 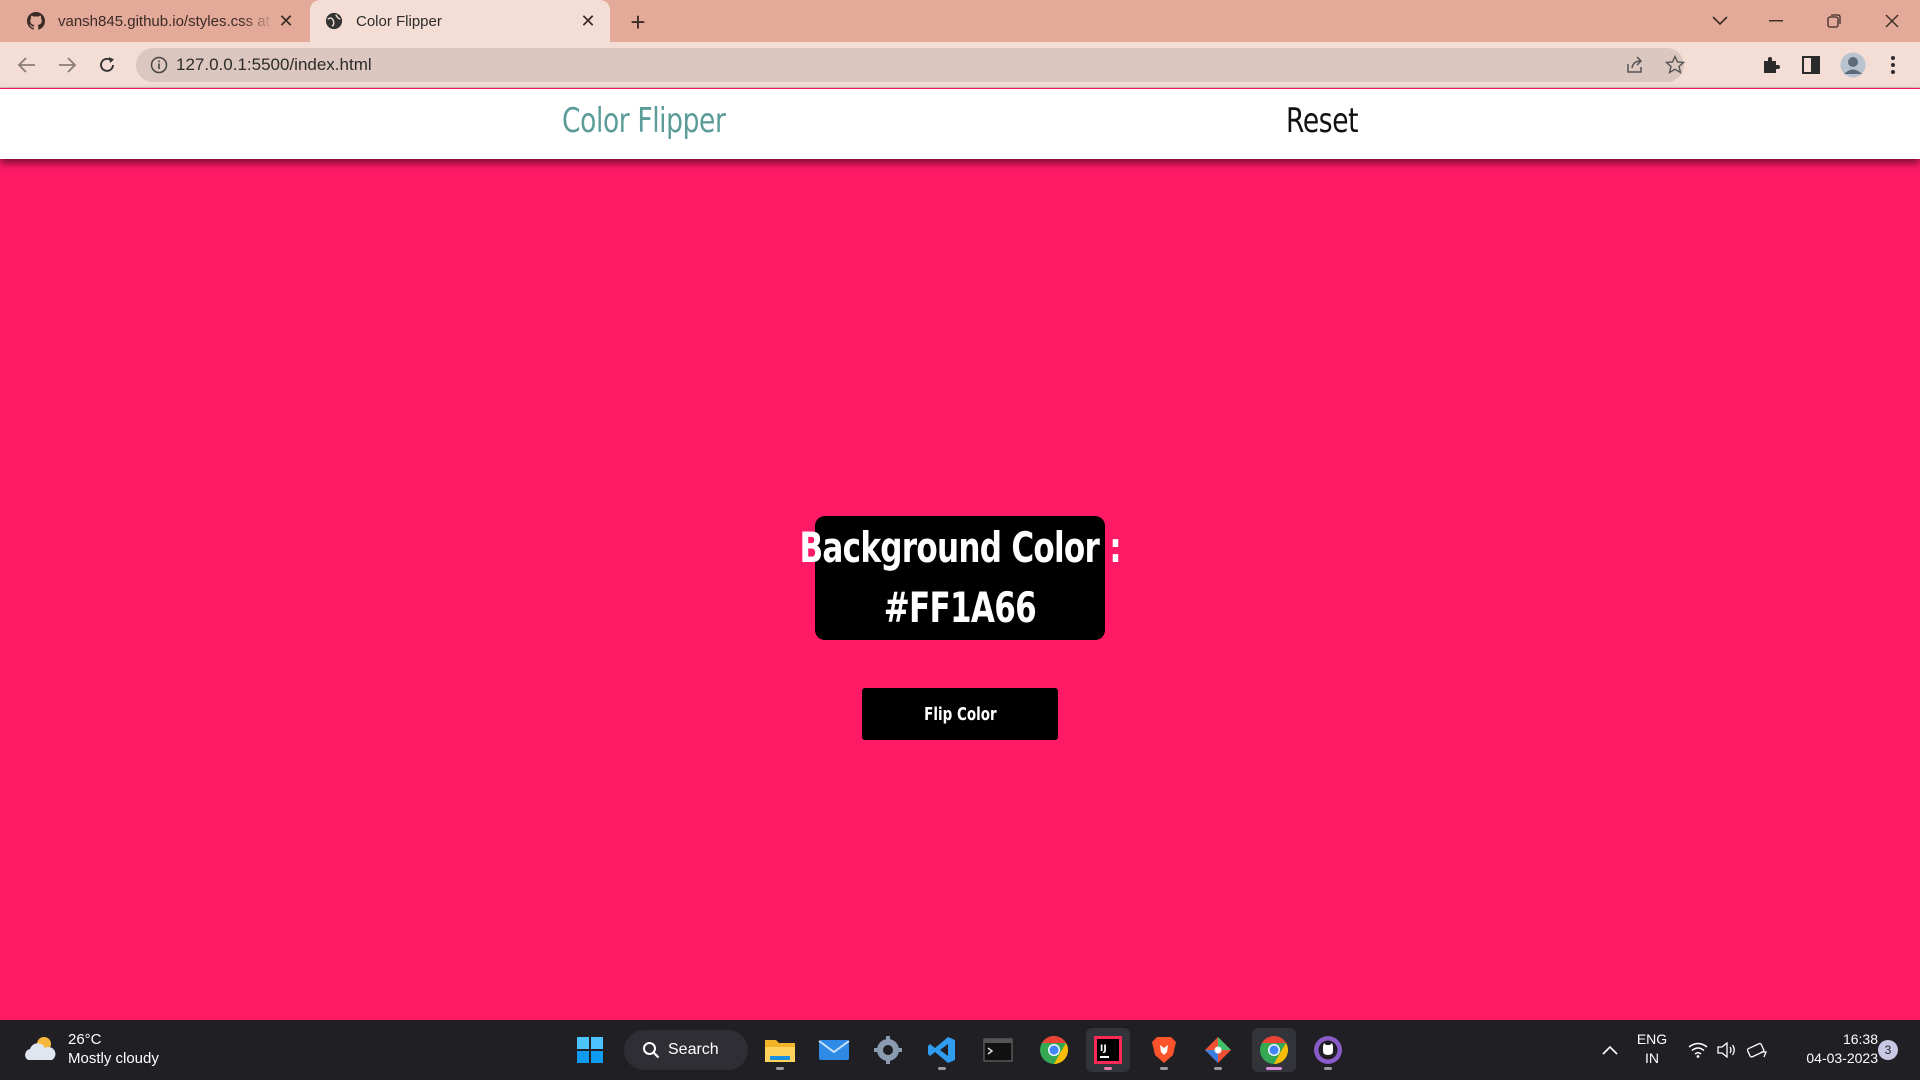 I want to click on address-bar: 127.0.0.1:5500/index.html, so click(x=911, y=65).